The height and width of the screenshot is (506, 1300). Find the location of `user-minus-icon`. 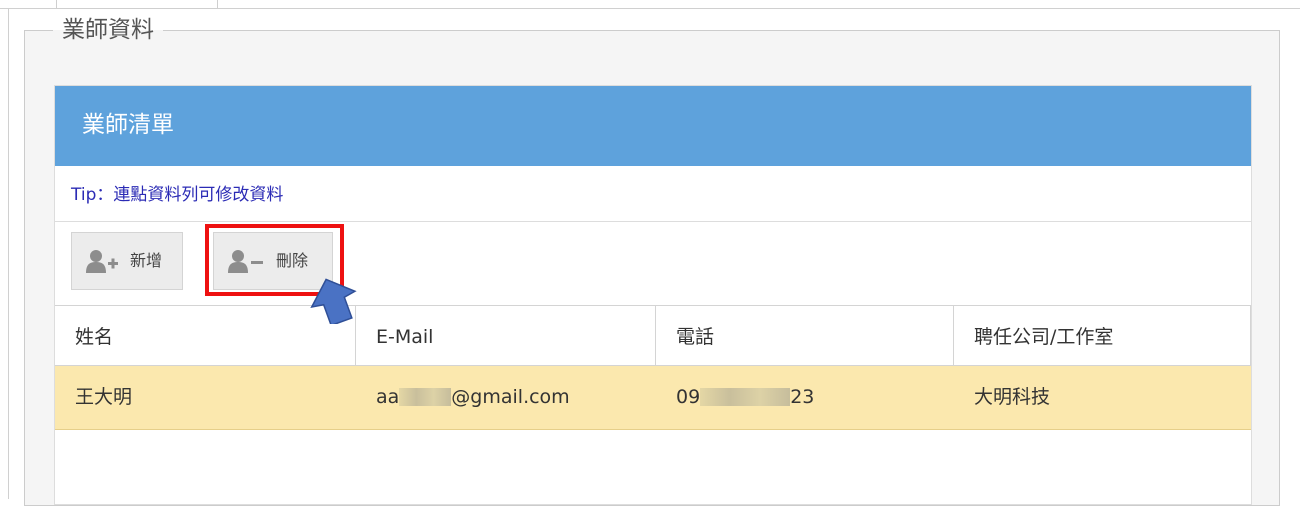

user-minus-icon is located at coordinates (248, 263).